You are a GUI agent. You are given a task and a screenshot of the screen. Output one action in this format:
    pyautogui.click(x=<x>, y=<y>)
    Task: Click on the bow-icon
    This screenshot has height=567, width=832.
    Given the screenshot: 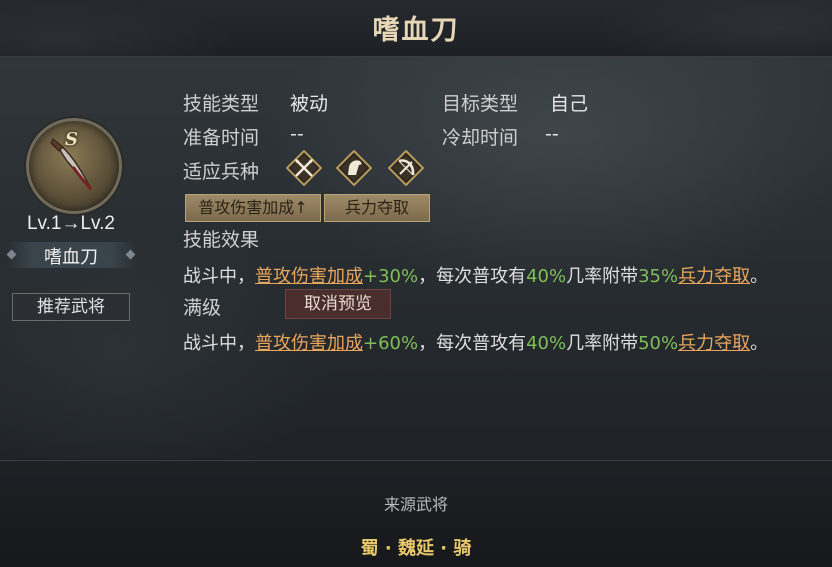 What is the action you would take?
    pyautogui.click(x=406, y=168)
    